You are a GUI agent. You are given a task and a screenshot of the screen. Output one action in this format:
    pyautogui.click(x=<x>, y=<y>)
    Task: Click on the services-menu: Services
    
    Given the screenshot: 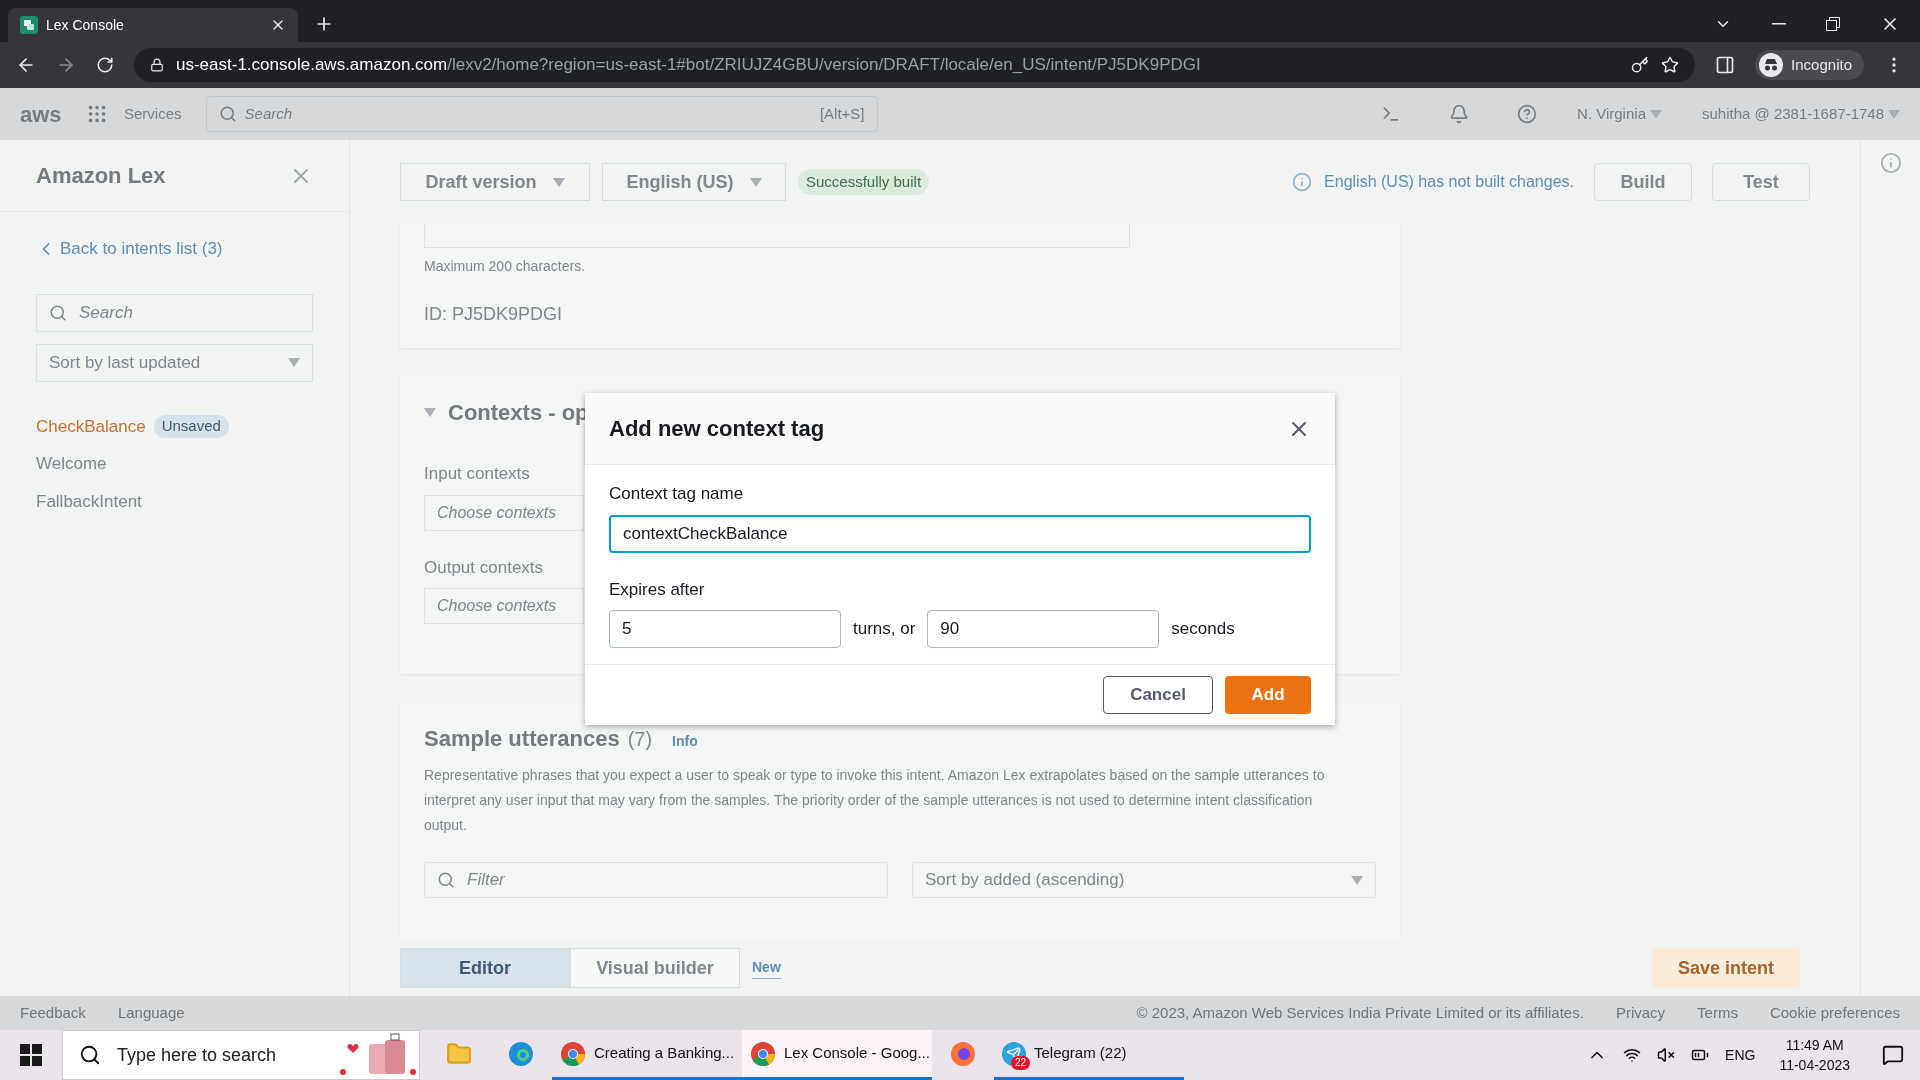 What is the action you would take?
    pyautogui.click(x=153, y=114)
    